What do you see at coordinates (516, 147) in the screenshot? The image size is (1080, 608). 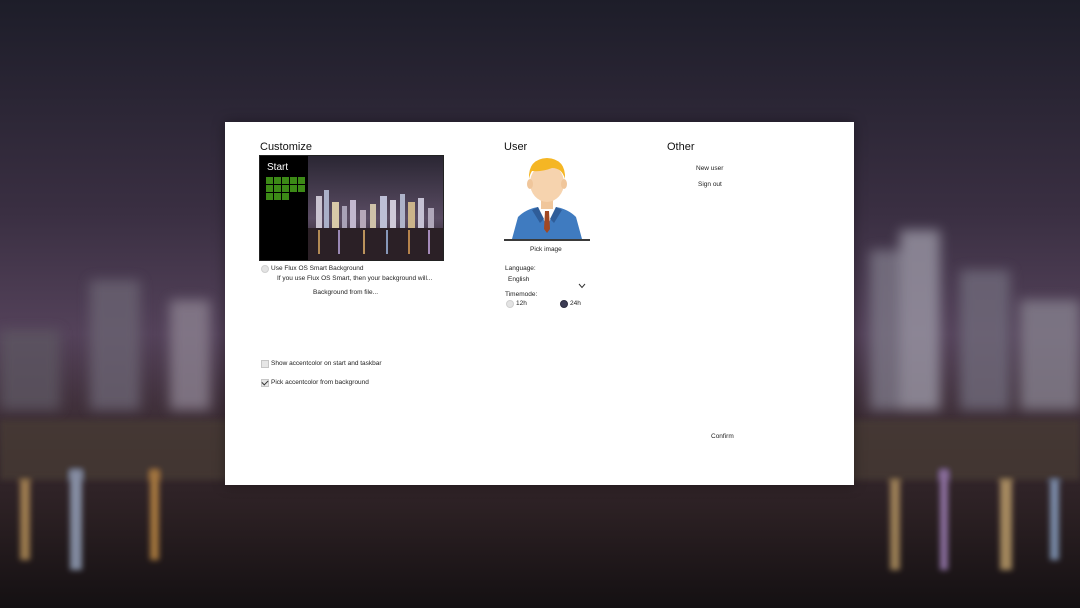 I see `user-title: User` at bounding box center [516, 147].